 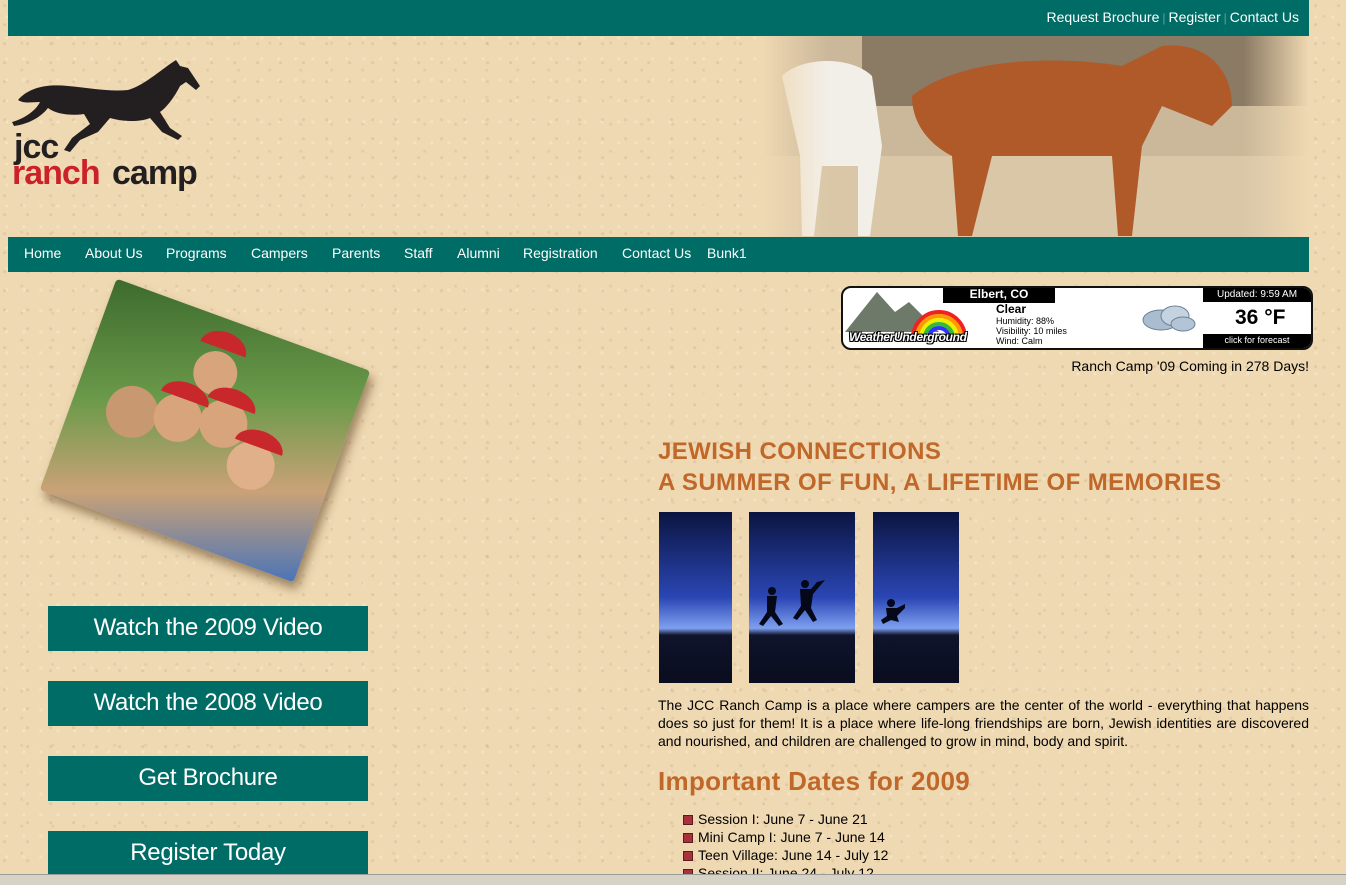 I want to click on nav-contact-us: Contact Us, so click(x=656, y=253).